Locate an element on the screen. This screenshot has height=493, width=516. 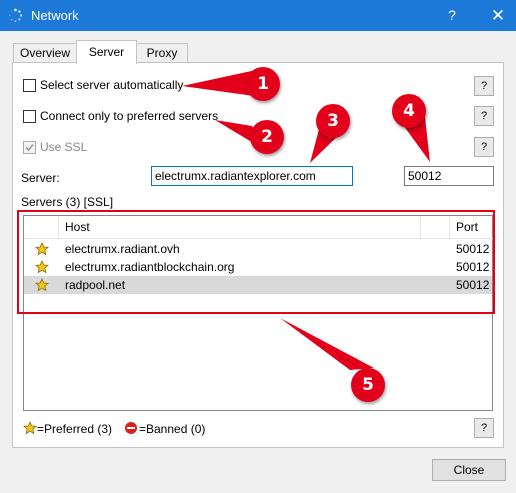
tab-server: Server is located at coordinates (106, 52).